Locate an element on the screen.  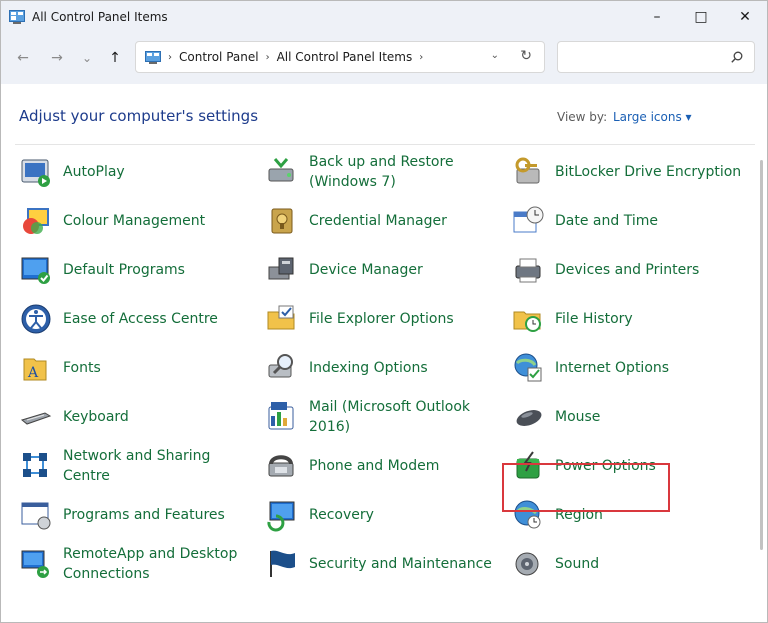
control-panel-item-label: Back up and Restore (Windows 7) is located at coordinates (404, 172).